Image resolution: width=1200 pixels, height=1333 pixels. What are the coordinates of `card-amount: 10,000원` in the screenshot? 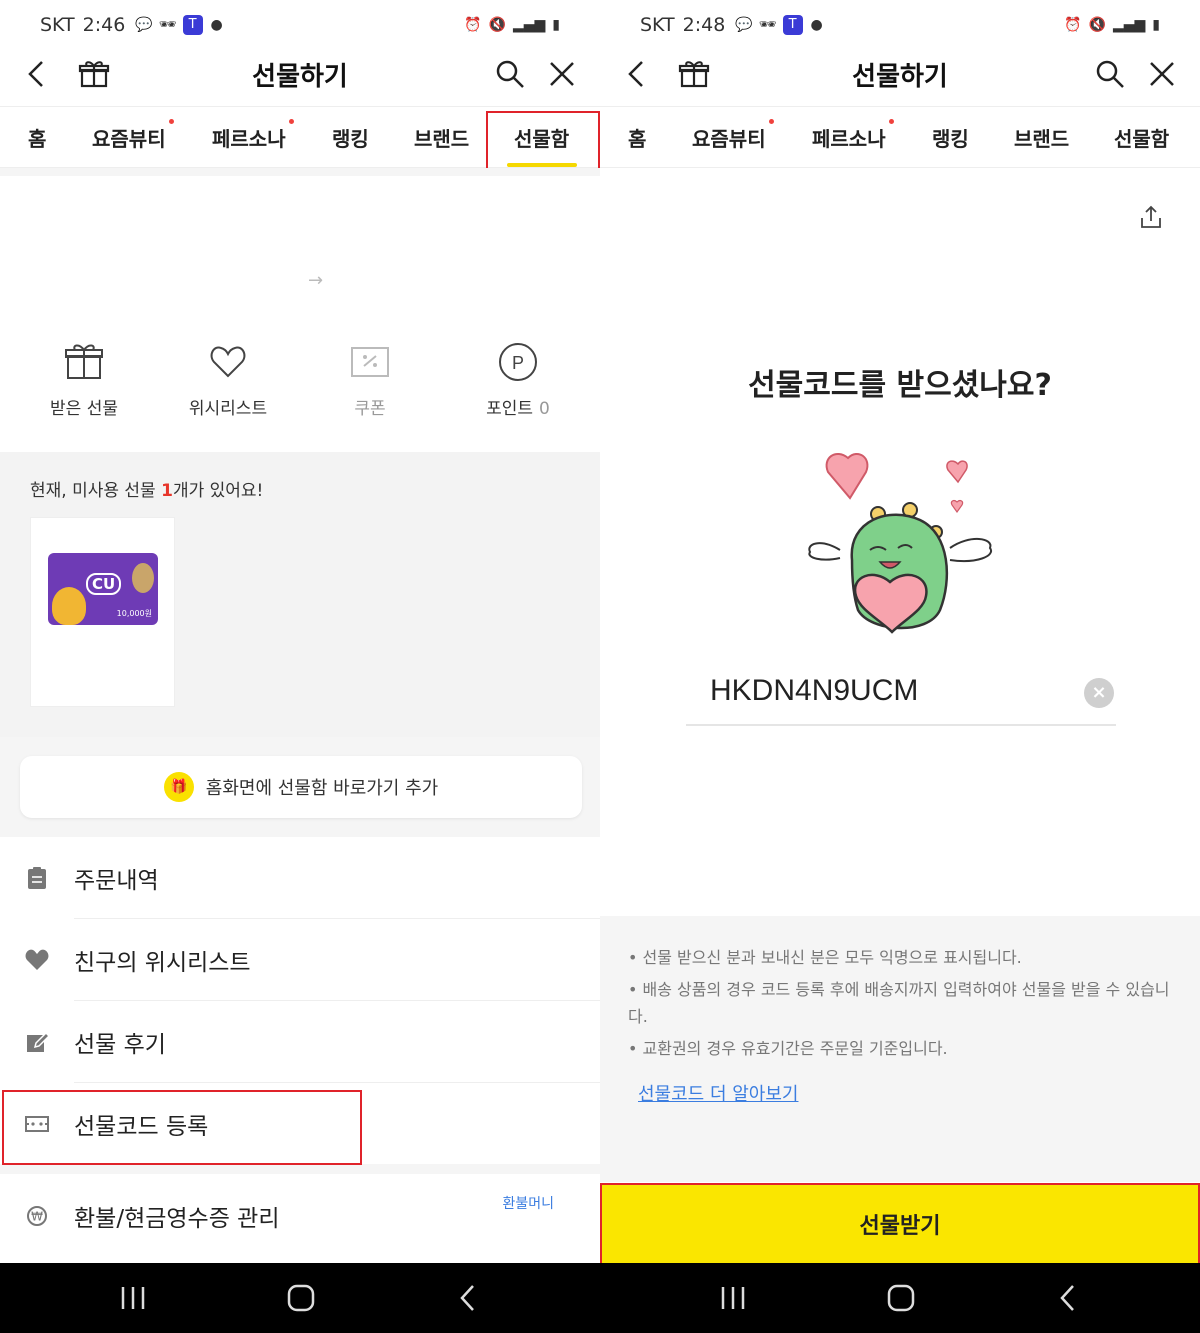 It's located at (134, 613).